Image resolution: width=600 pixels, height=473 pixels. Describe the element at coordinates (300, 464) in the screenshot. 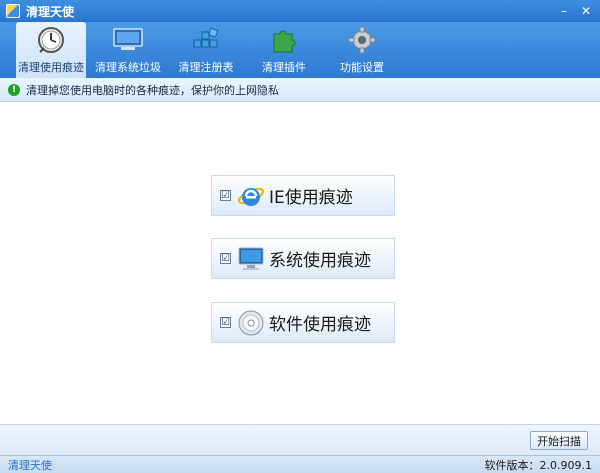

I see `status-bar: 清理天使 软件版本：2.0.909.1` at that location.